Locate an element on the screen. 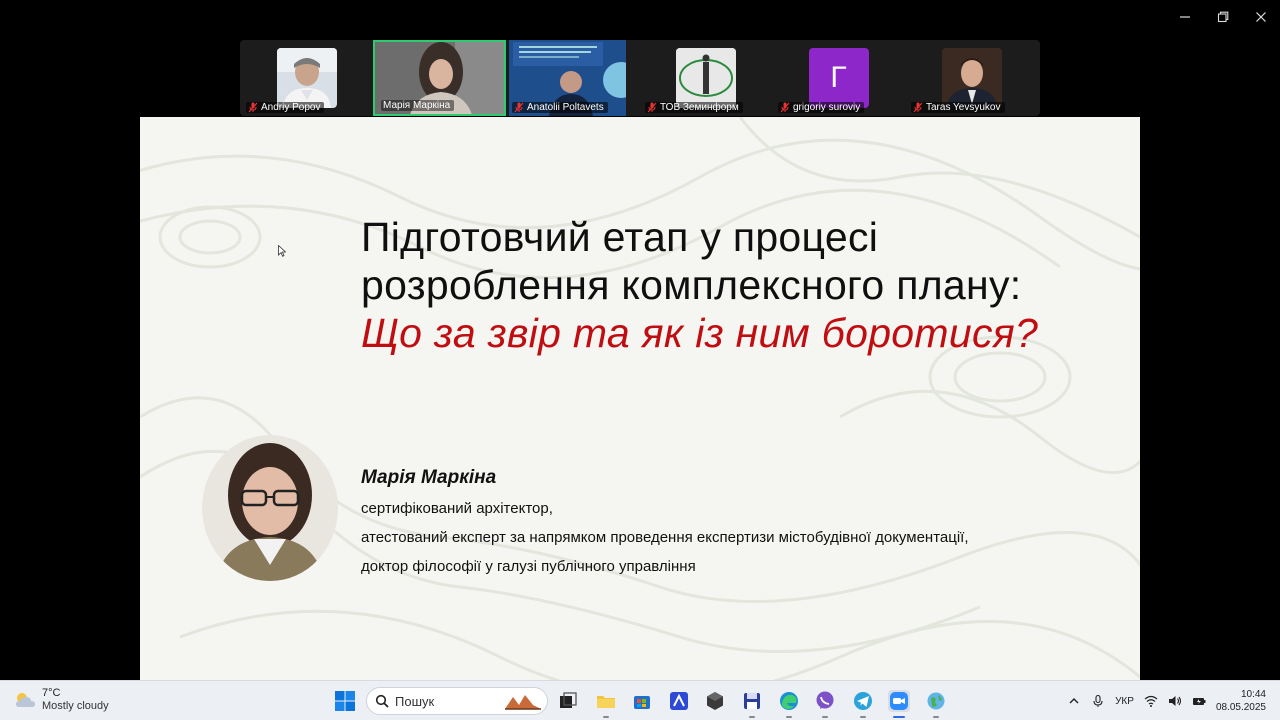 The width and height of the screenshot is (1280, 720). app-cube-icon is located at coordinates (715, 701).